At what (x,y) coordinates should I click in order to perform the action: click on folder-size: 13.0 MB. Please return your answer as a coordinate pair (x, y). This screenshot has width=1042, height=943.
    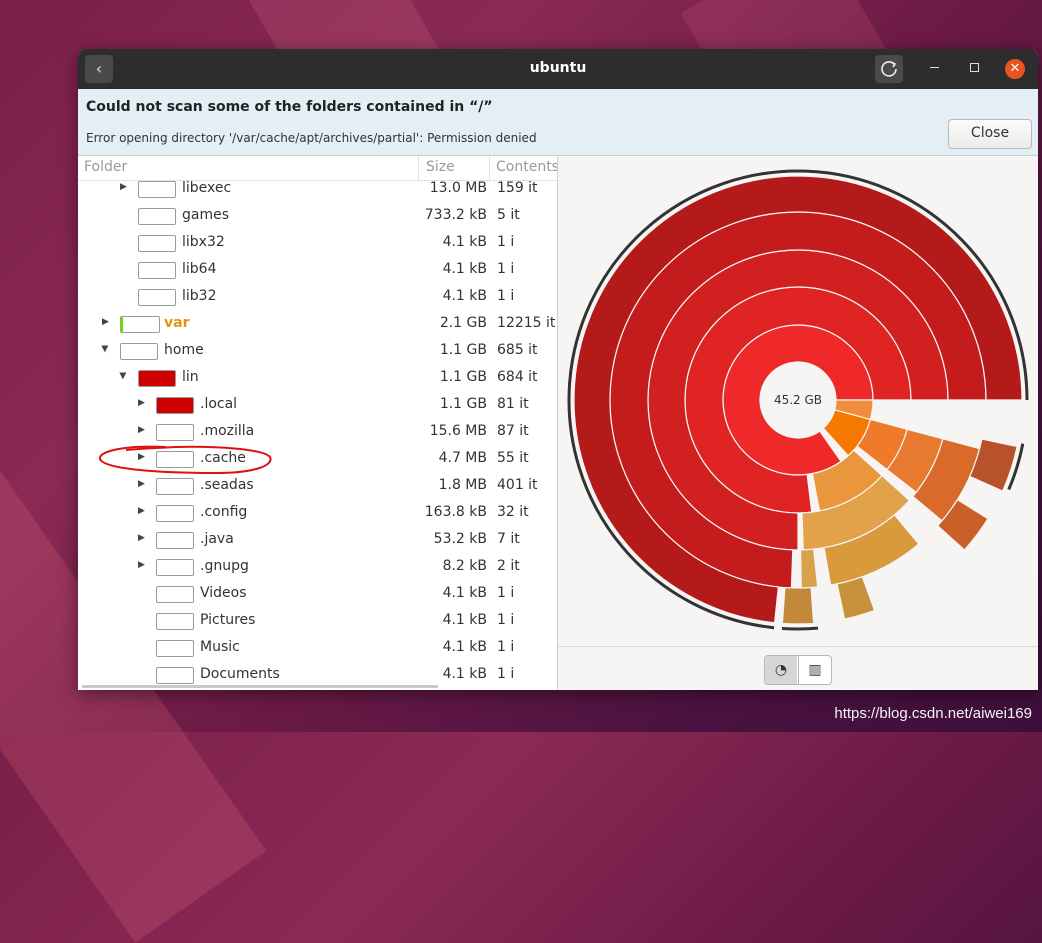
    Looking at the image, I should click on (458, 188).